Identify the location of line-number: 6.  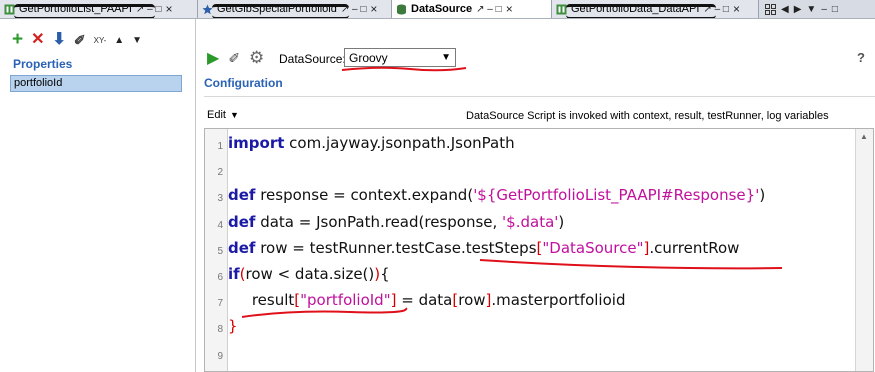
(220, 277).